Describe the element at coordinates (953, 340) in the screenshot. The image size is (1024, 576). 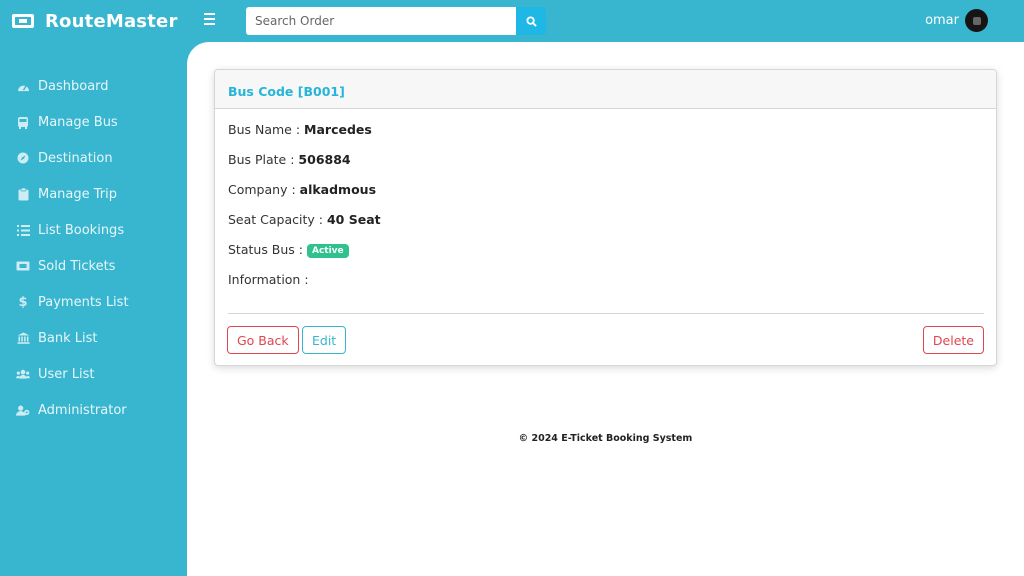
I see `delete-button: Delete` at that location.